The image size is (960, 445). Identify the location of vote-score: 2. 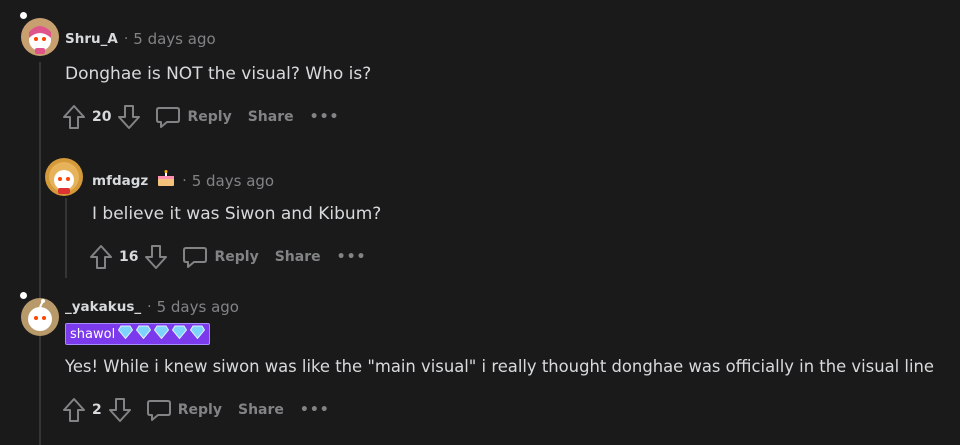
(97, 410).